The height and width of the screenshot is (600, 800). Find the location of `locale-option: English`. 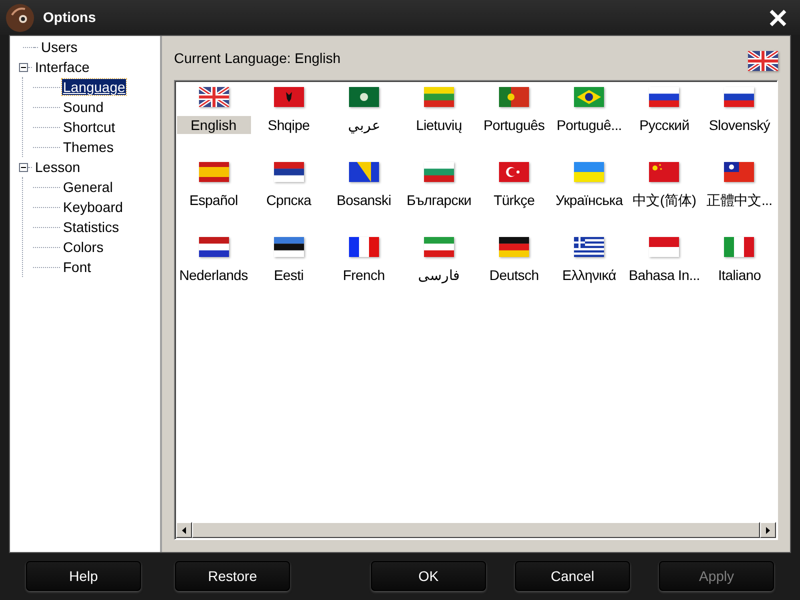

locale-option: English is located at coordinates (214, 124).